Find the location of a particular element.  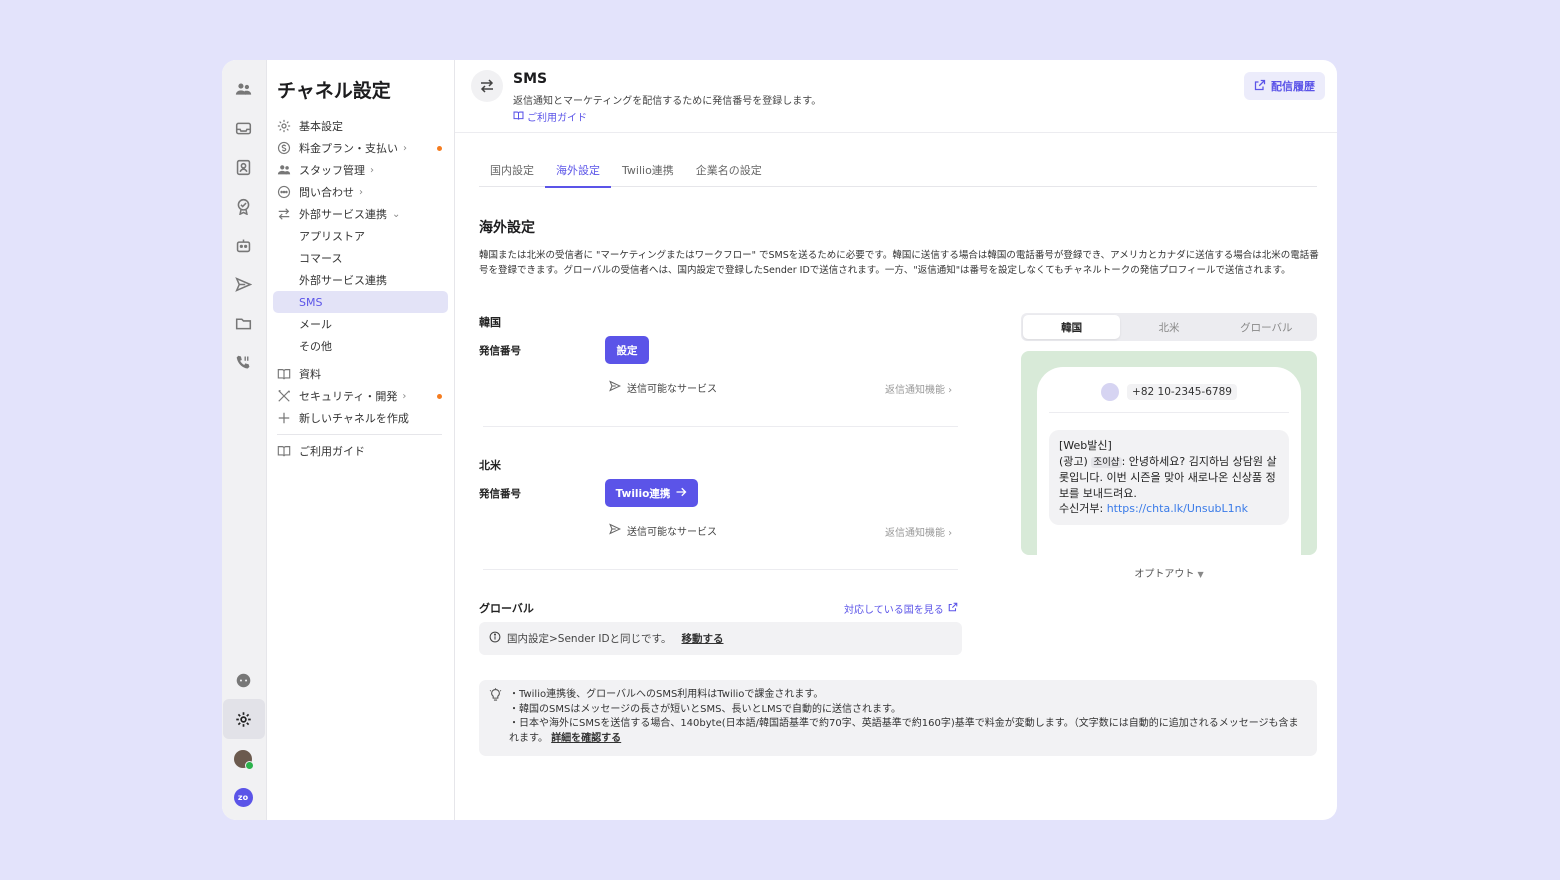

phone-call-icon is located at coordinates (243, 362).